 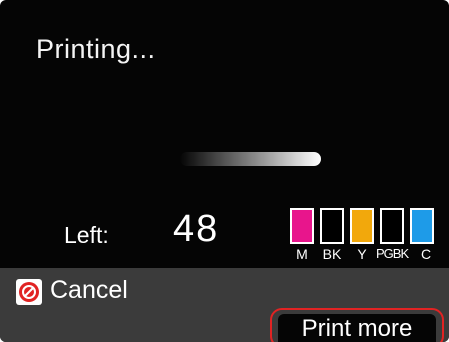 I want to click on ink-label-c: C, so click(x=426, y=254).